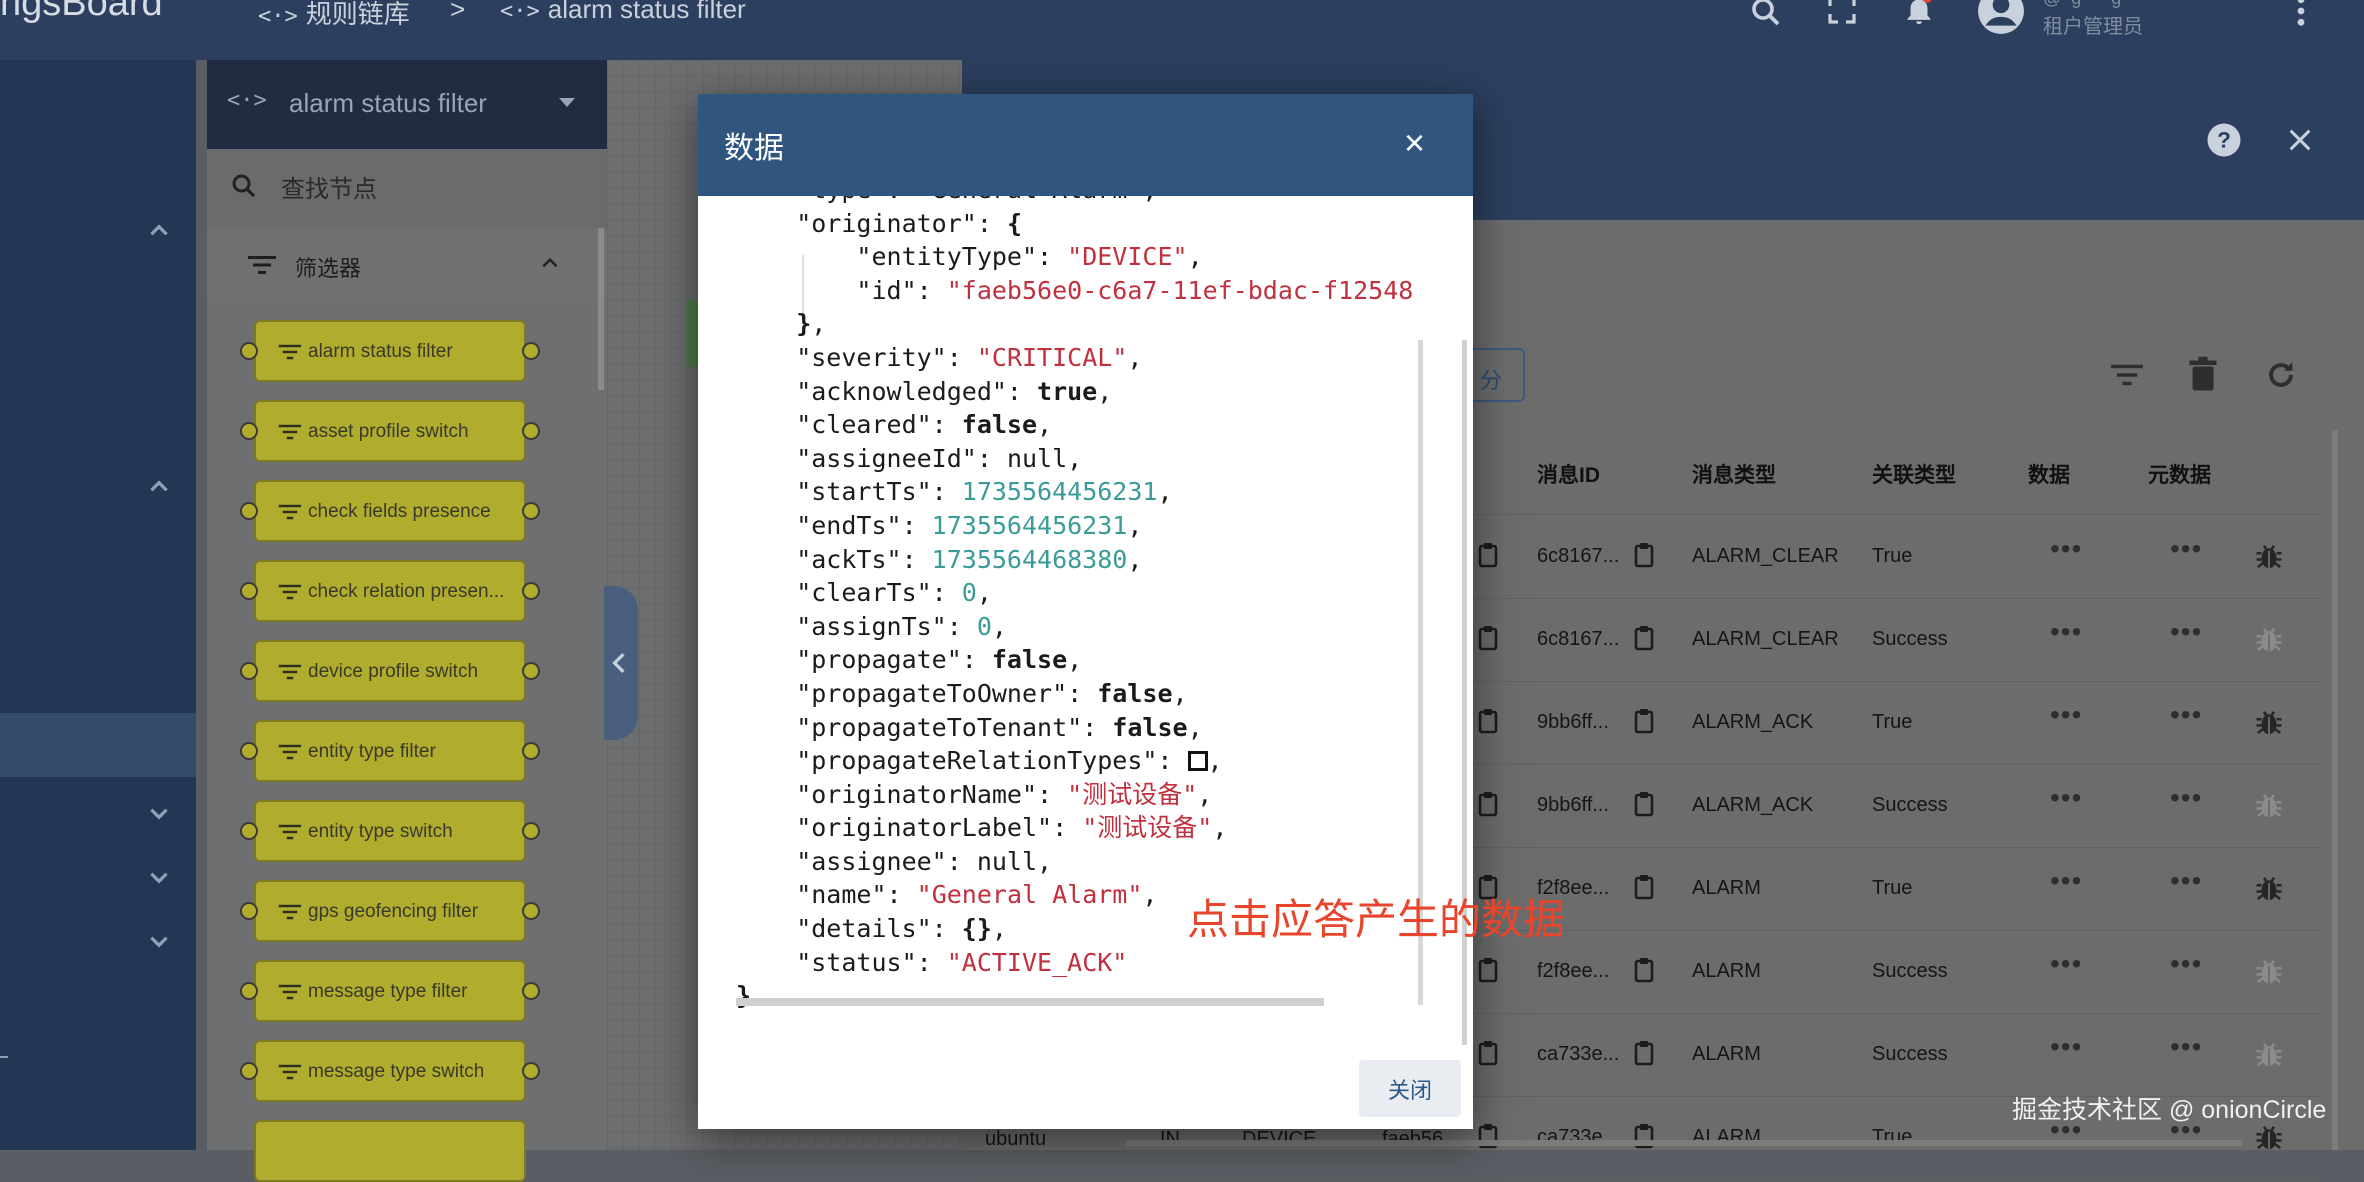 This screenshot has height=1182, width=2364. What do you see at coordinates (98, 745) in the screenshot?
I see `nav-item-selected` at bounding box center [98, 745].